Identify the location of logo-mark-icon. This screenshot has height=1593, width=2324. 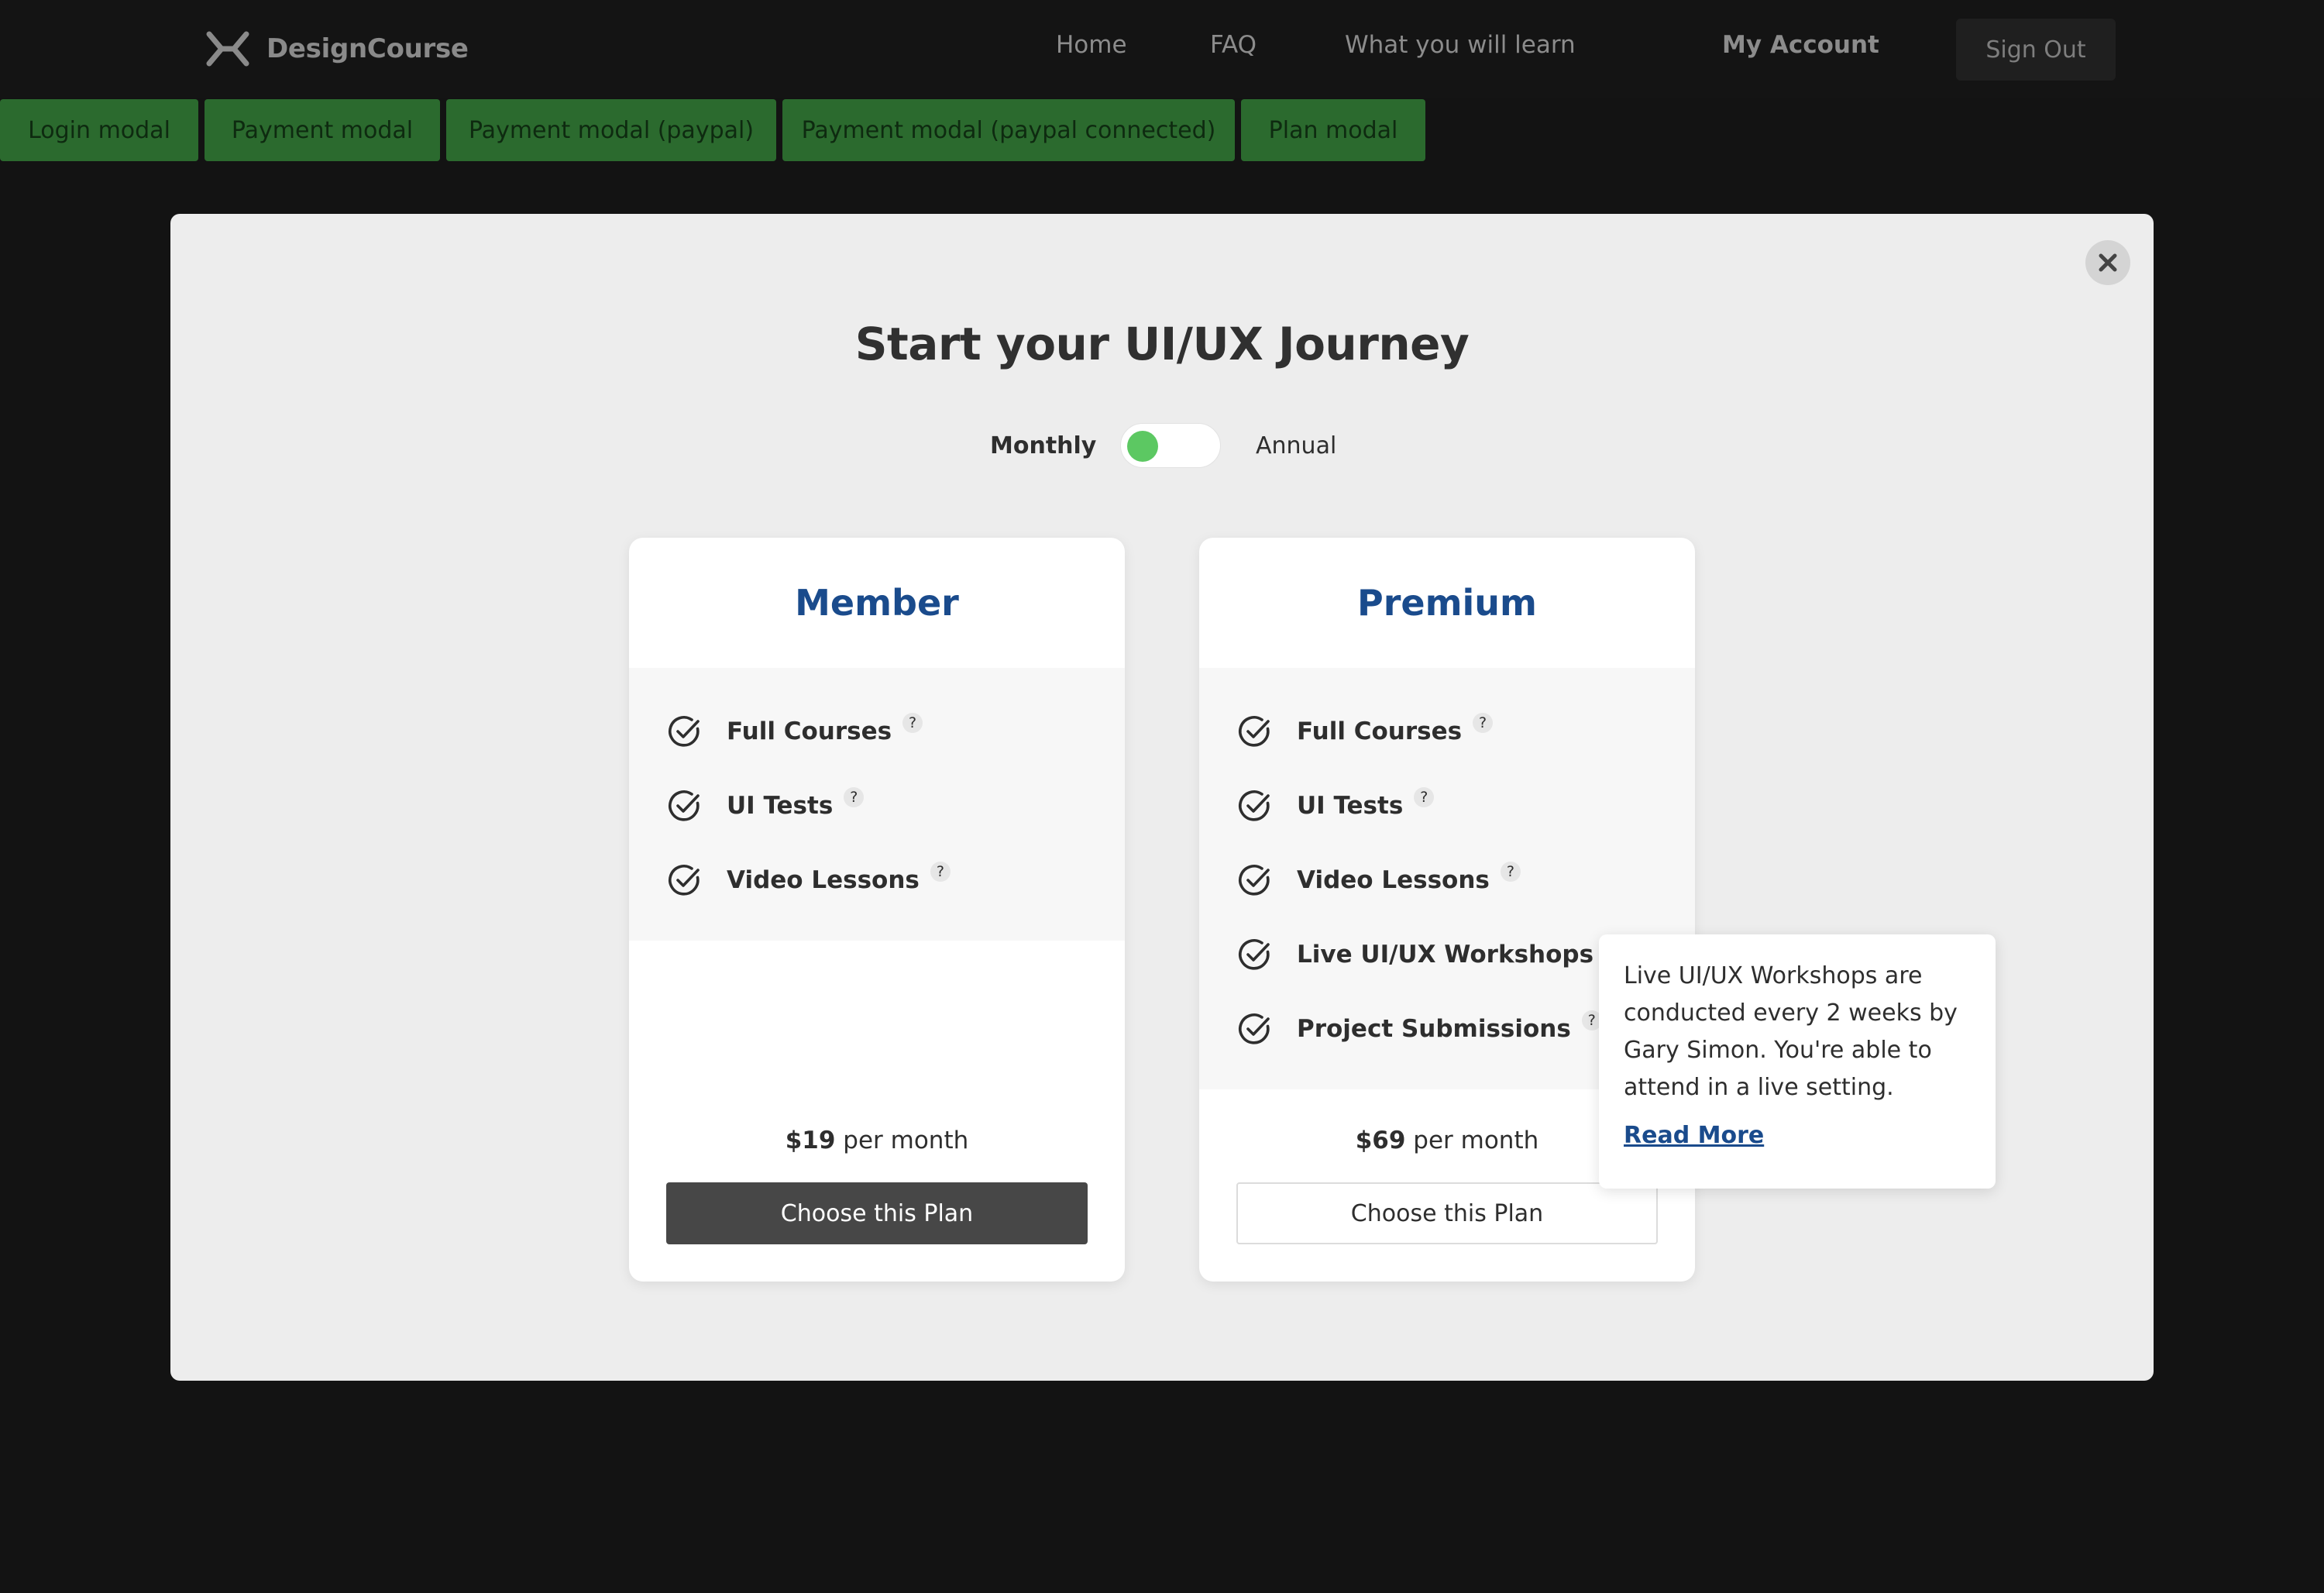
(227, 49).